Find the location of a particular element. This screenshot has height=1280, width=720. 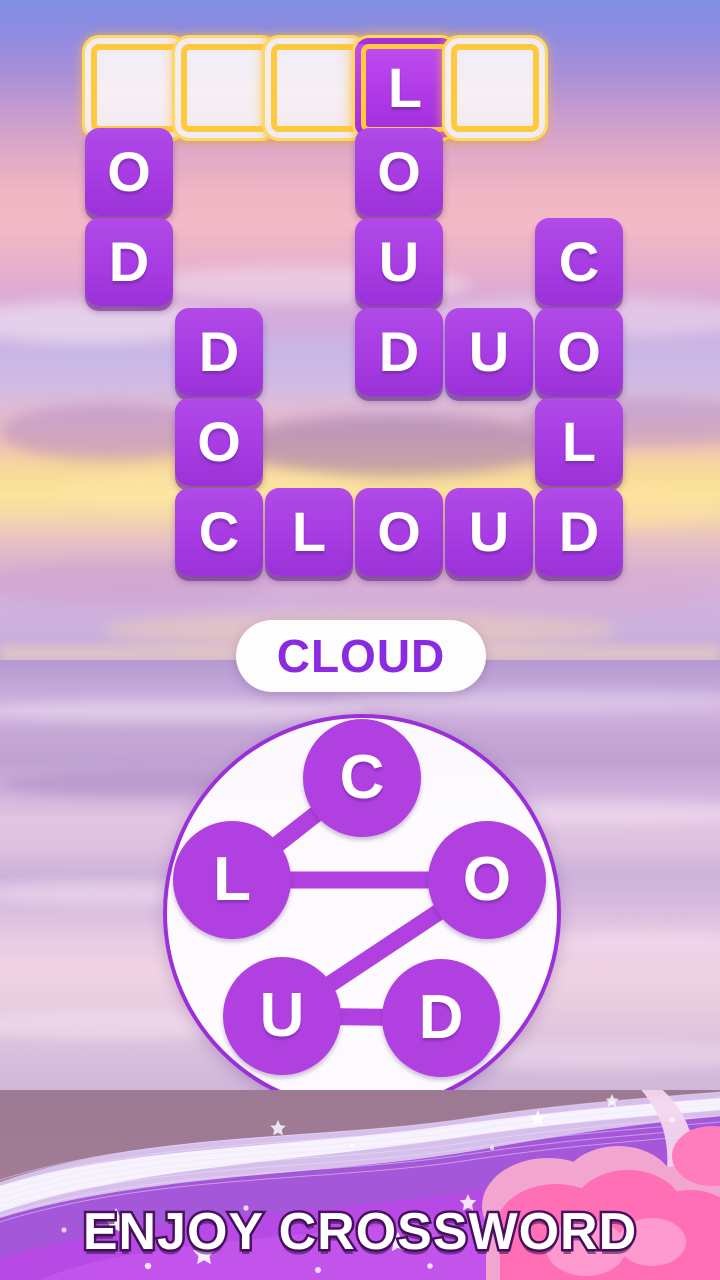

wheel-letter-l: L is located at coordinates (232, 880).